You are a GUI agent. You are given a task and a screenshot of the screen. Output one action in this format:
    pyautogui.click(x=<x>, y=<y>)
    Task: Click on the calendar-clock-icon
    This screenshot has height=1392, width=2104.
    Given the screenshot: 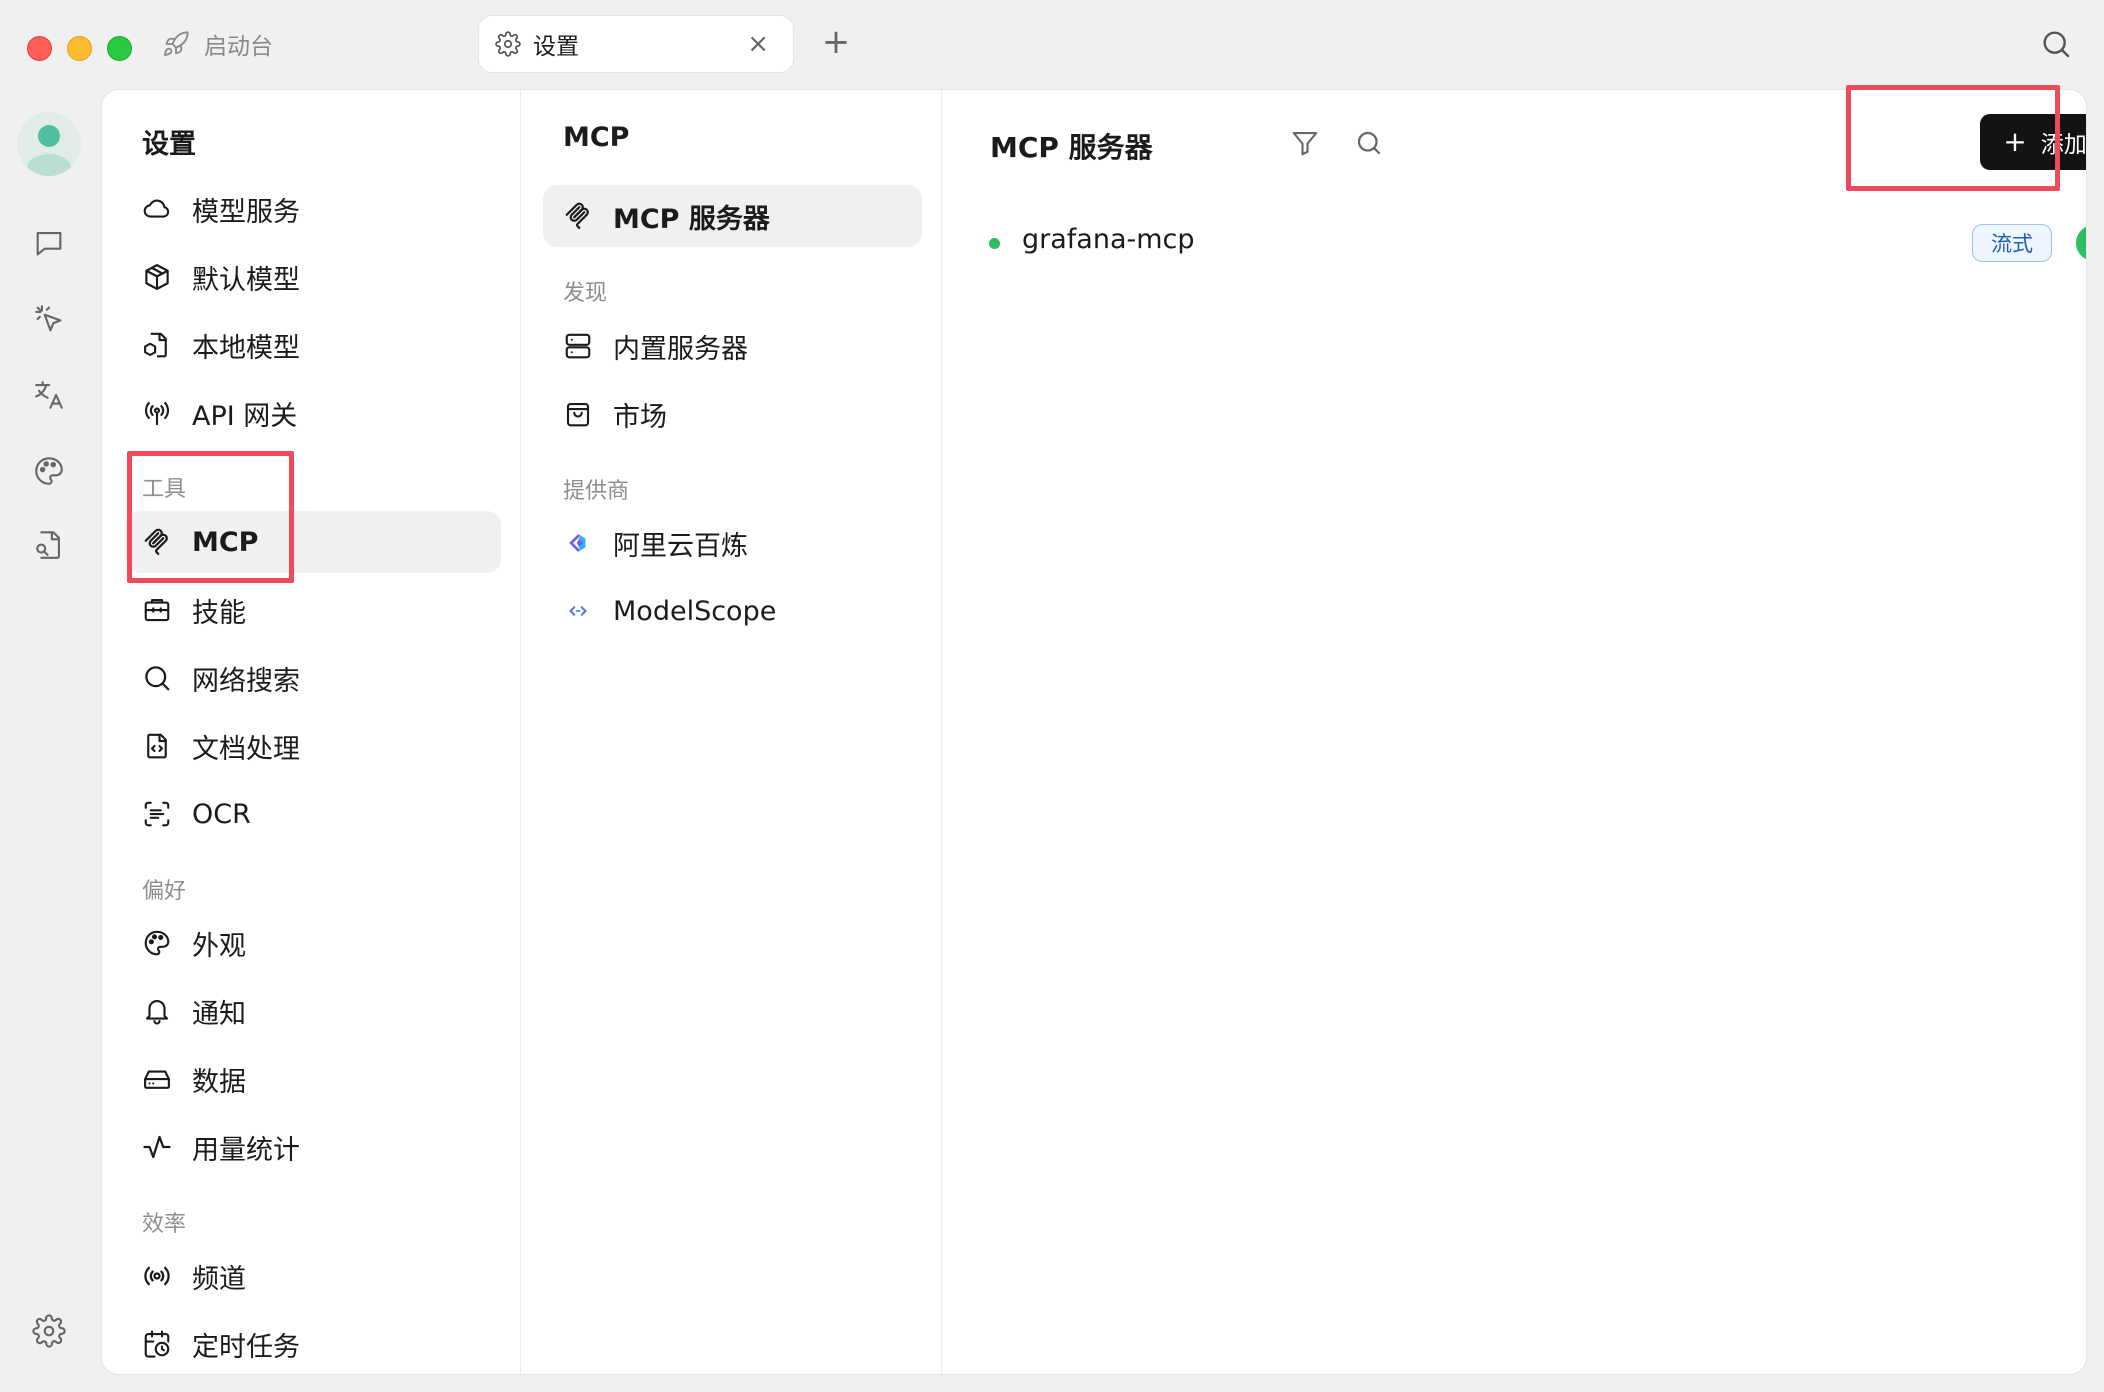 What is the action you would take?
    pyautogui.click(x=157, y=1344)
    